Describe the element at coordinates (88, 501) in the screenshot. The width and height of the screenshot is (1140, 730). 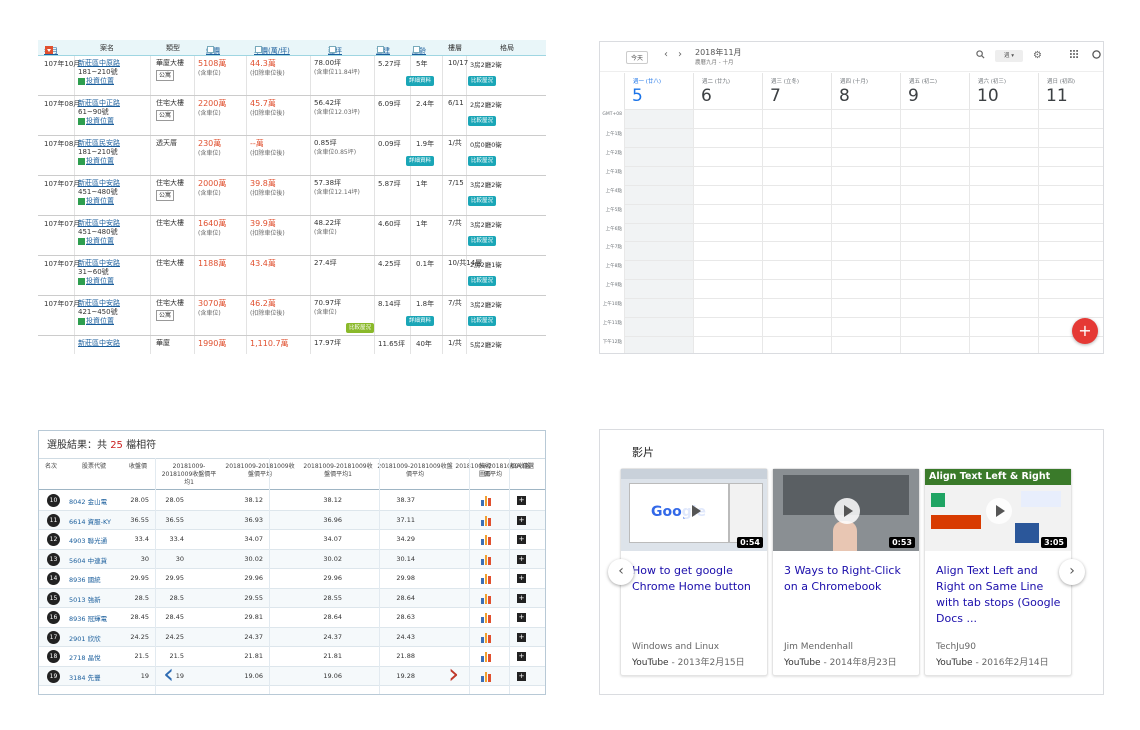
I see `stock-link: 8042 金山電` at that location.